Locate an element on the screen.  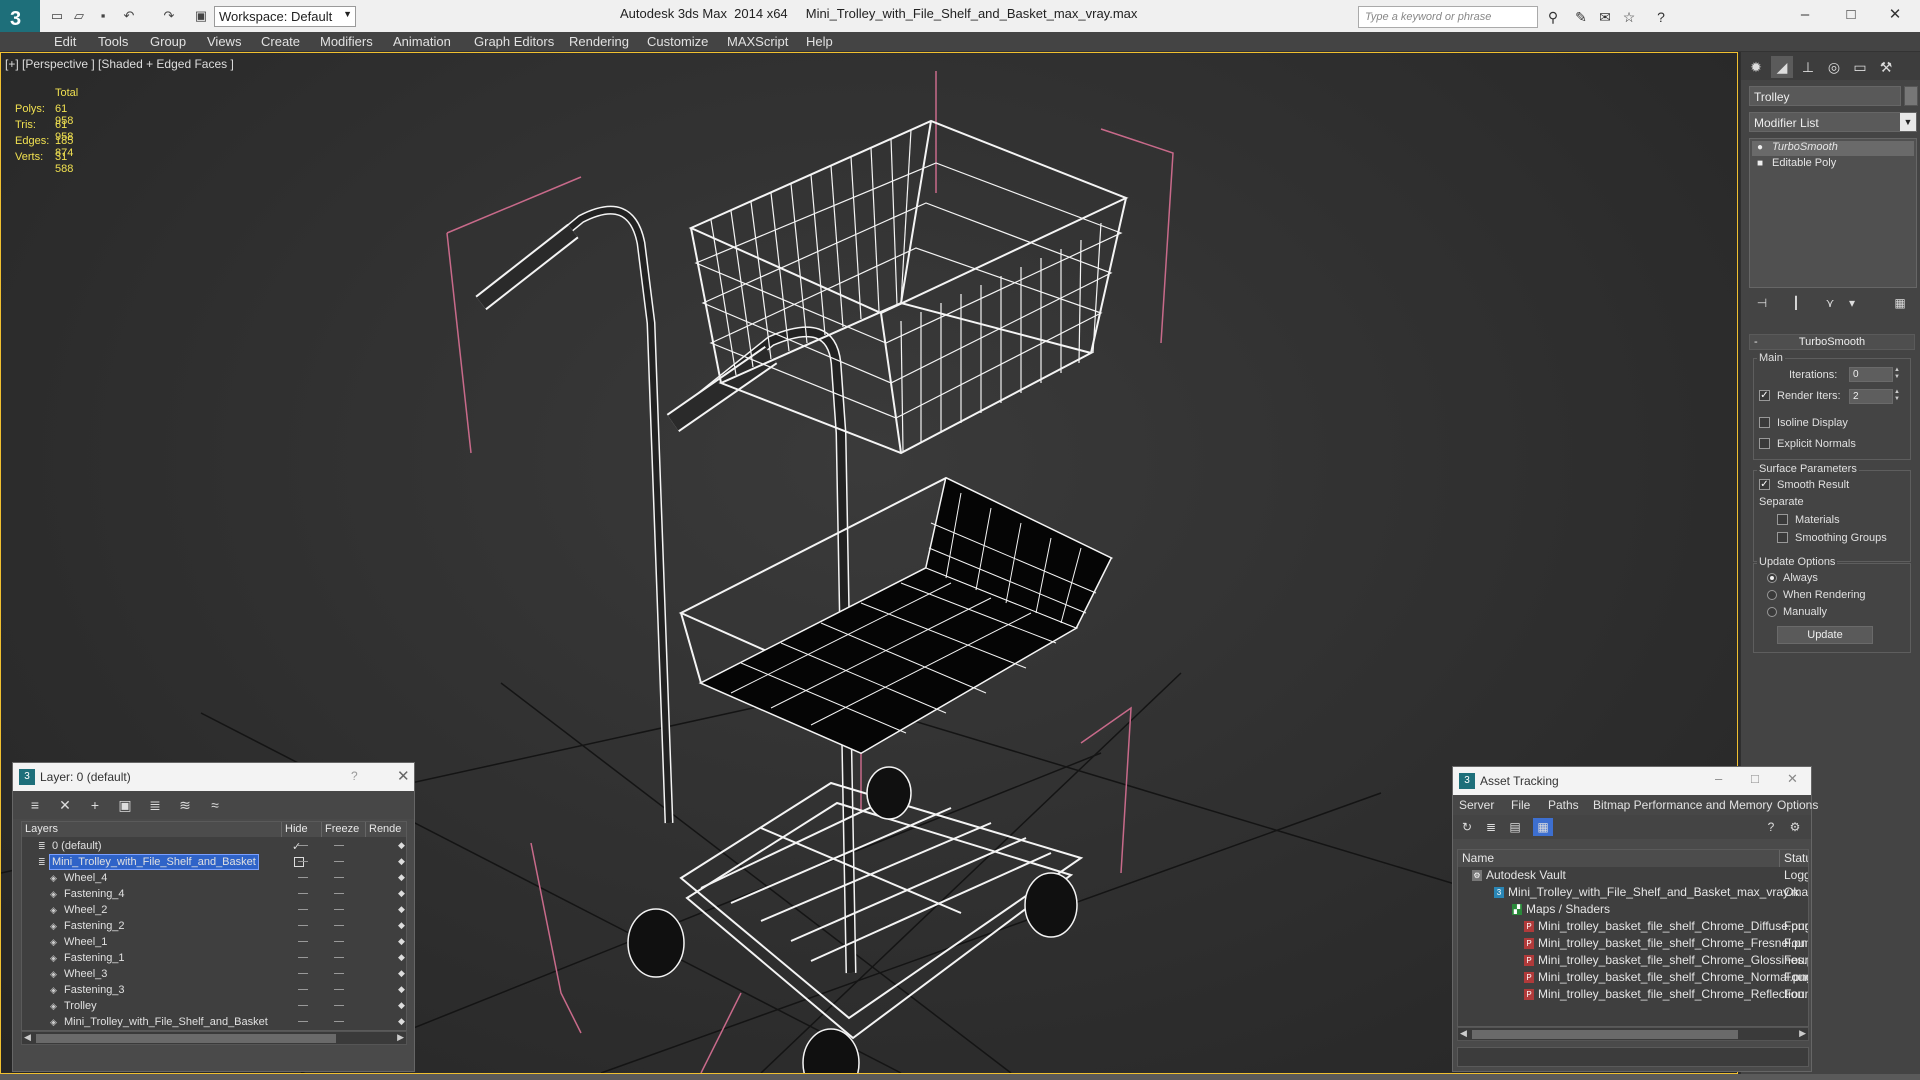
stack-item-editable-poly: ■ Editable Poly is located at coordinates (1833, 164).